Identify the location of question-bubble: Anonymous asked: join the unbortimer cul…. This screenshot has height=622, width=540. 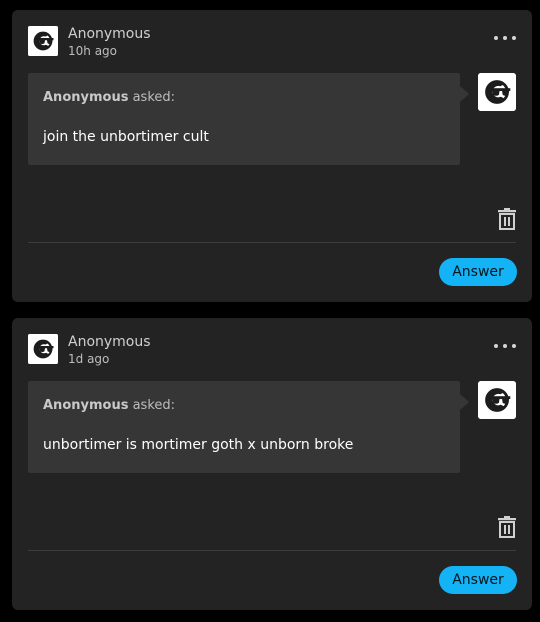
(248, 119).